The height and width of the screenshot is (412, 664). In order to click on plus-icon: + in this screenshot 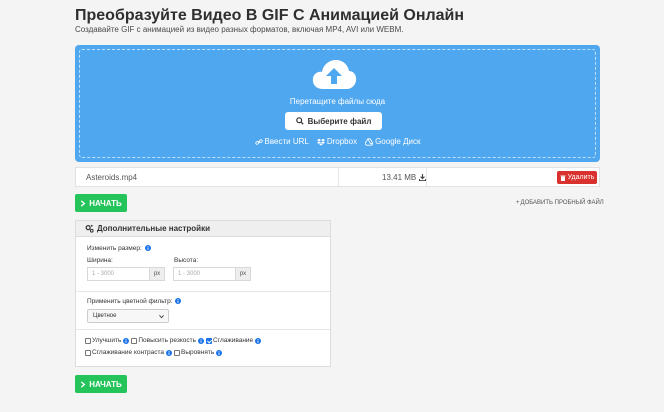, I will do `click(518, 203)`.